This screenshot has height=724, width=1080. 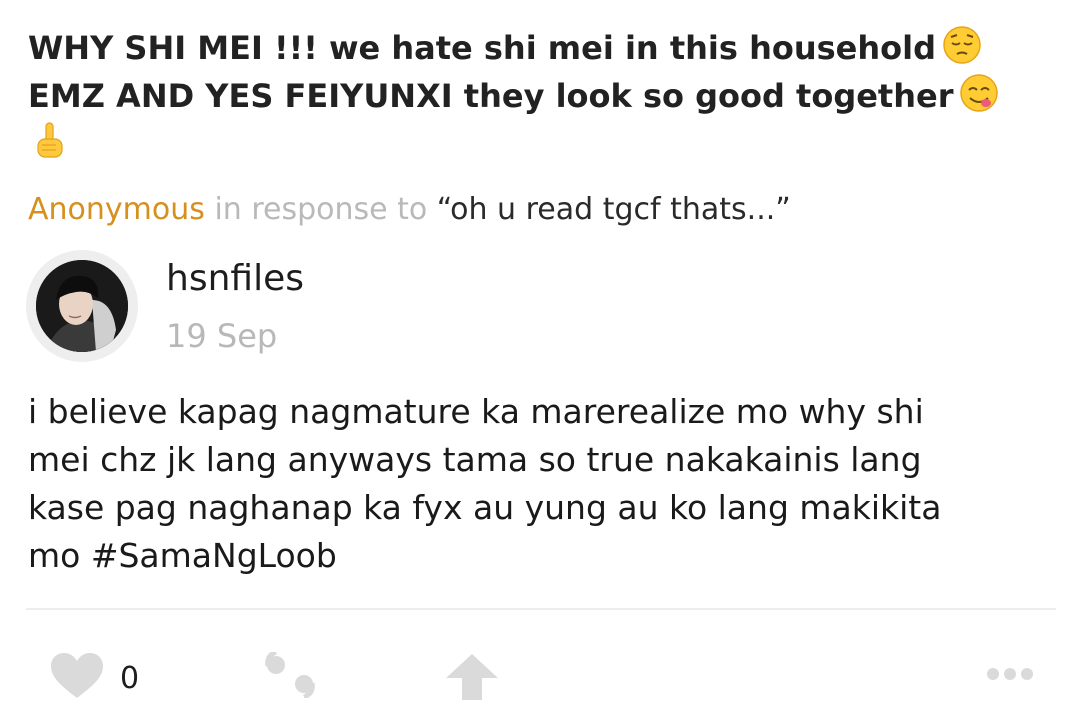 I want to click on avatar-photo, so click(x=82, y=306).